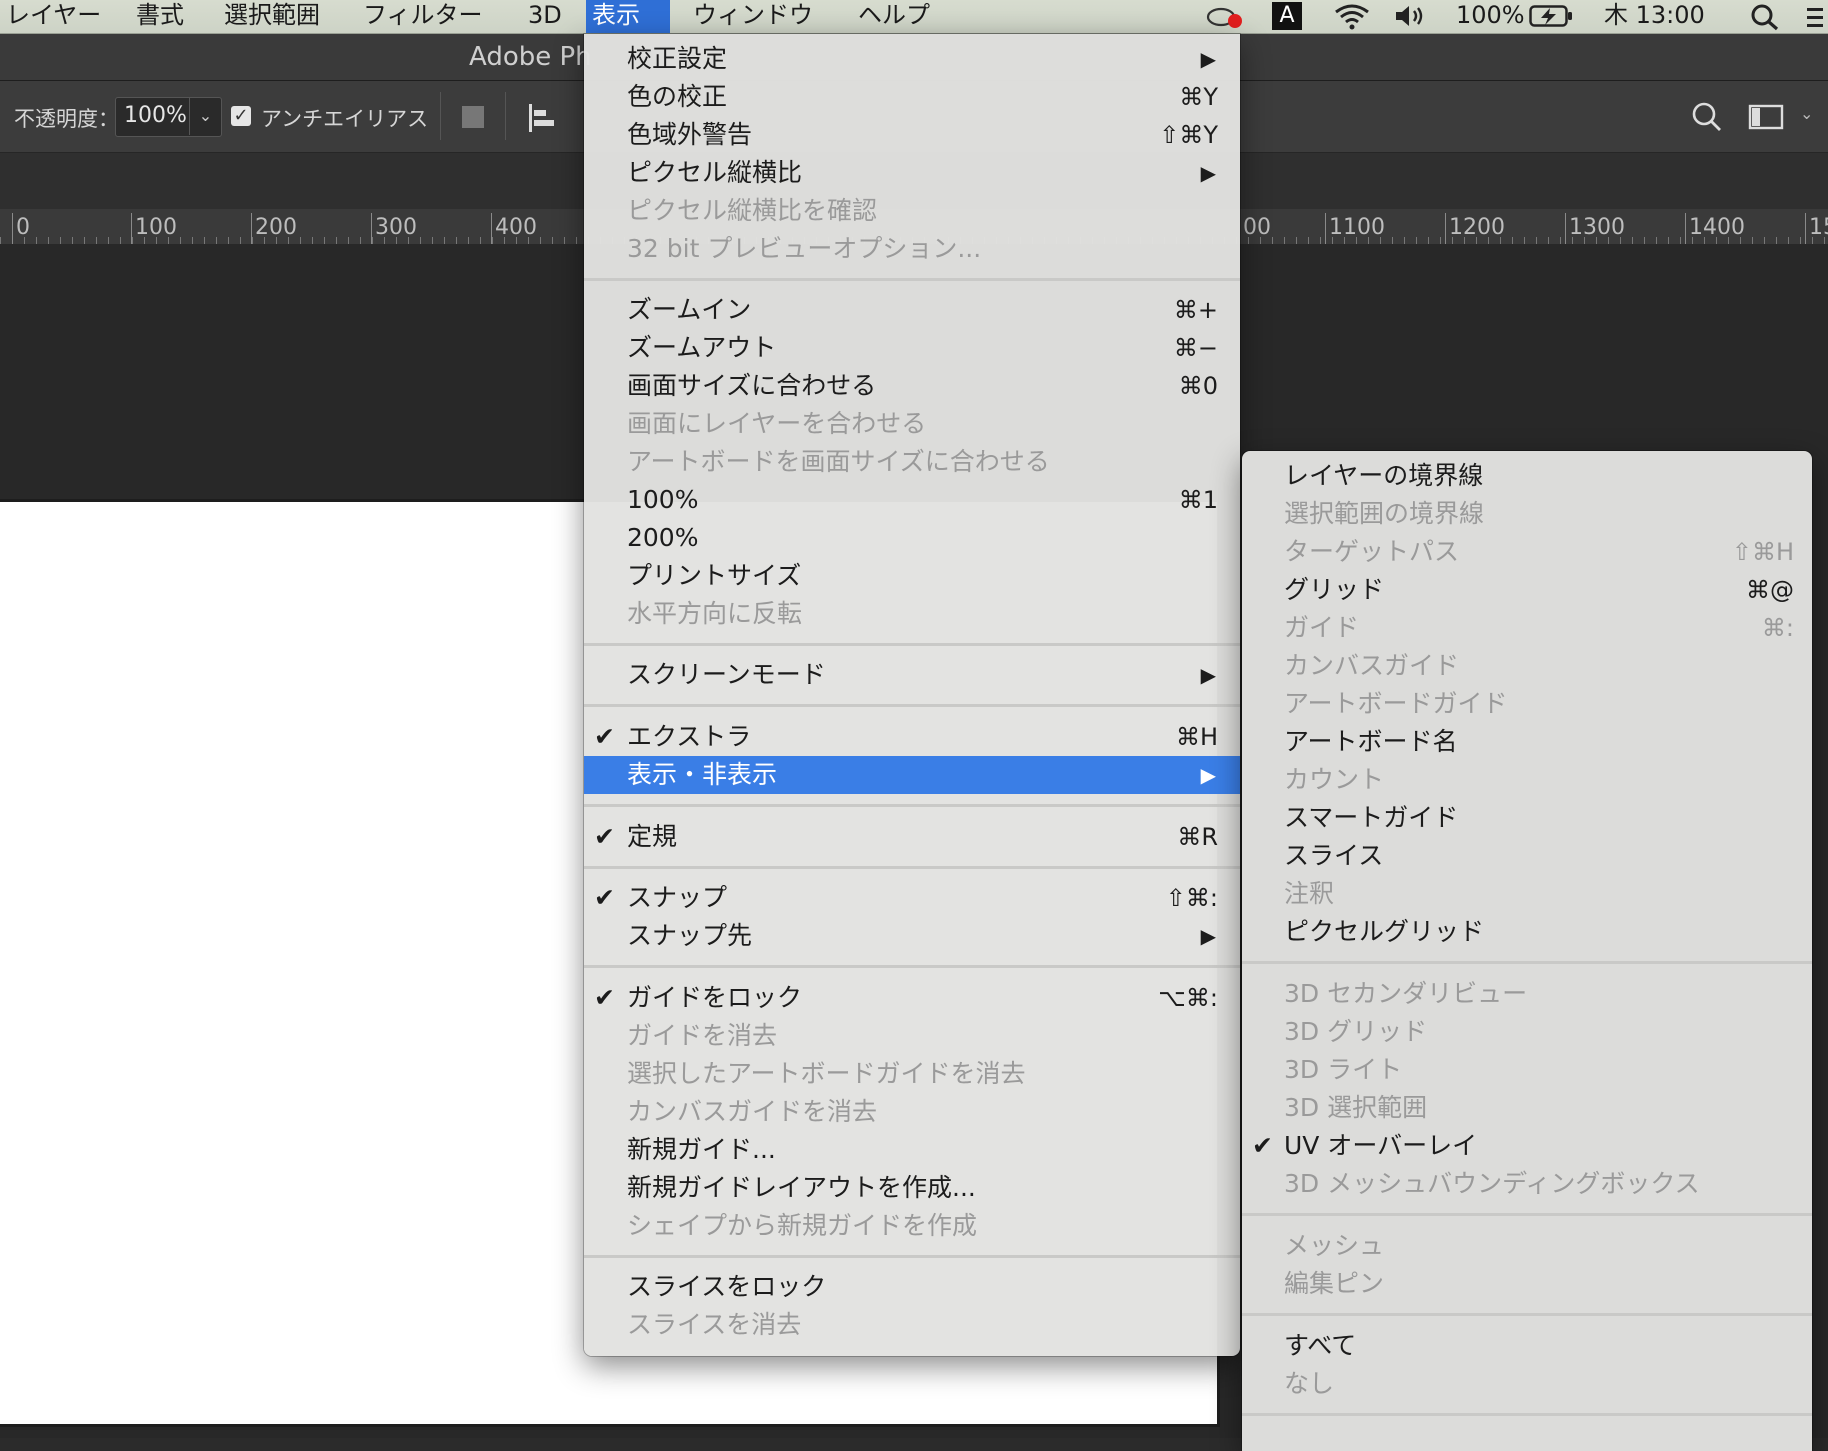 The image size is (1828, 1451). Describe the element at coordinates (912, 310) in the screenshot. I see `menu-item-zoom-in: ズームイン ⌘+` at that location.